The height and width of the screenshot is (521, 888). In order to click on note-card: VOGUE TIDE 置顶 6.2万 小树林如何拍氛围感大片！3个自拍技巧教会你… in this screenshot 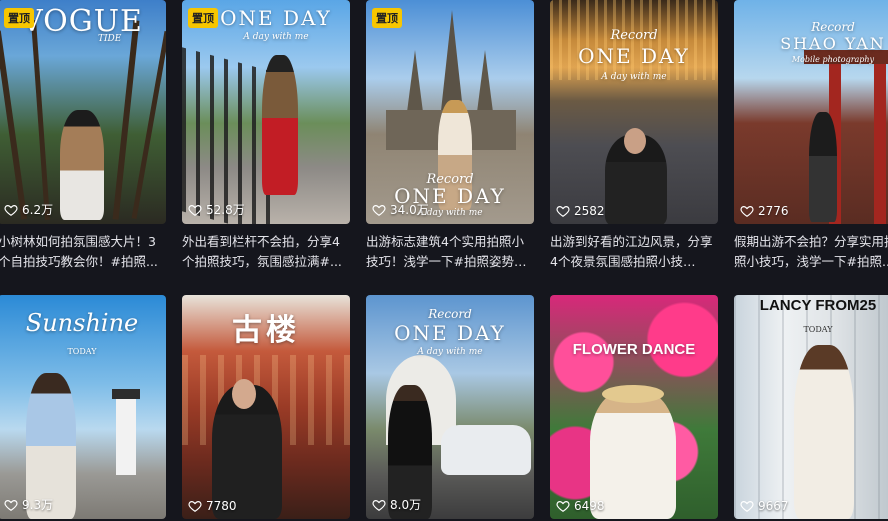, I will do `click(83, 136)`.